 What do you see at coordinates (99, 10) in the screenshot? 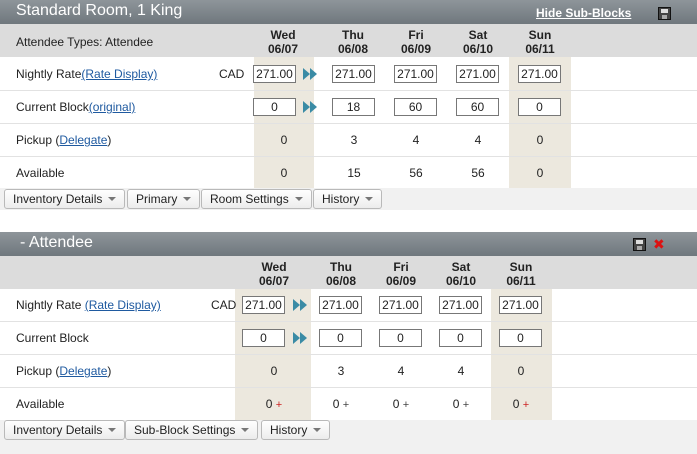
I see `block-title: Standard Room, 1 King` at bounding box center [99, 10].